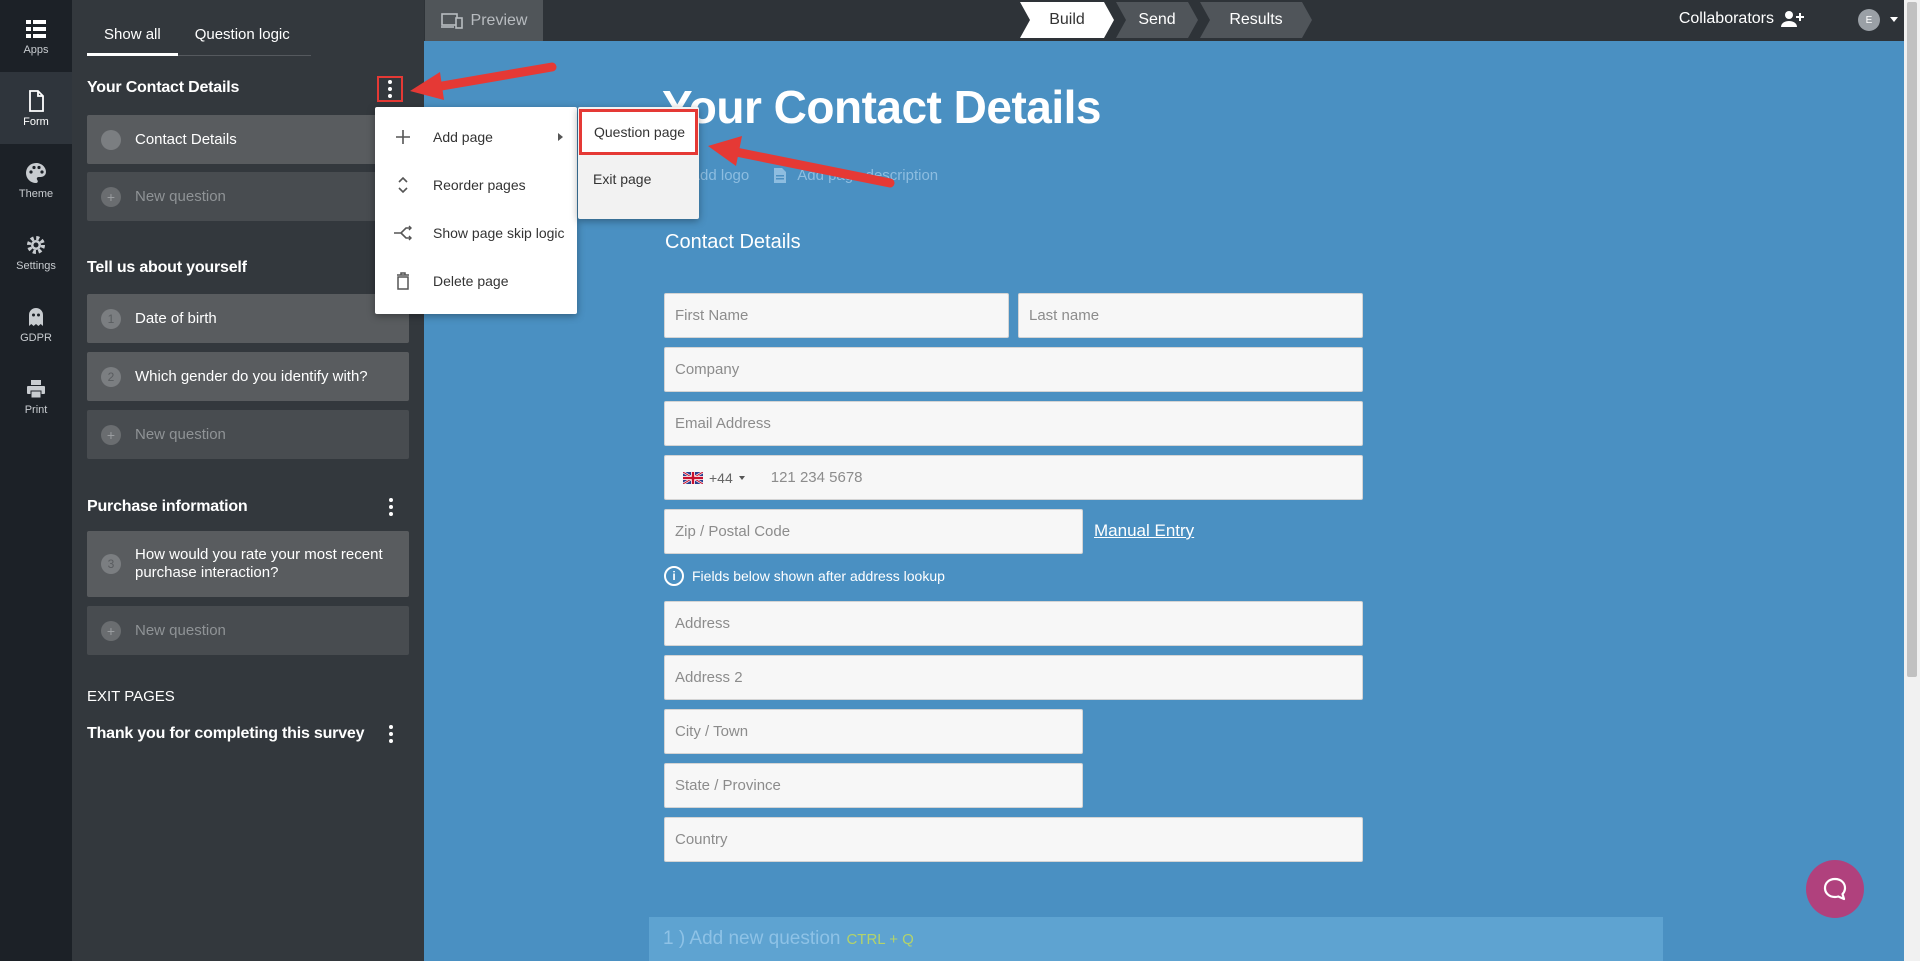 This screenshot has height=961, width=1920. I want to click on question-date-of-birth: 1 Date of birth, so click(248, 318).